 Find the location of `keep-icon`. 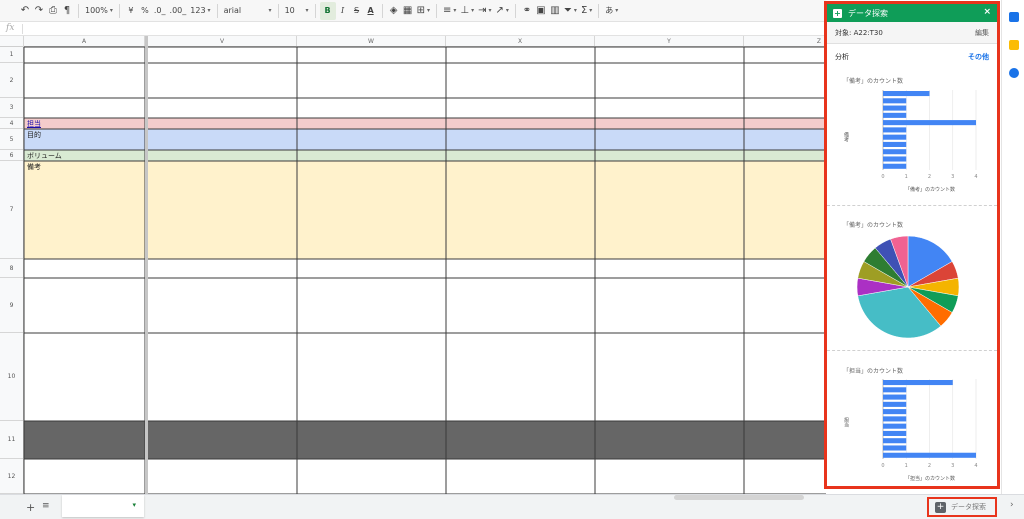

keep-icon is located at coordinates (1014, 45).